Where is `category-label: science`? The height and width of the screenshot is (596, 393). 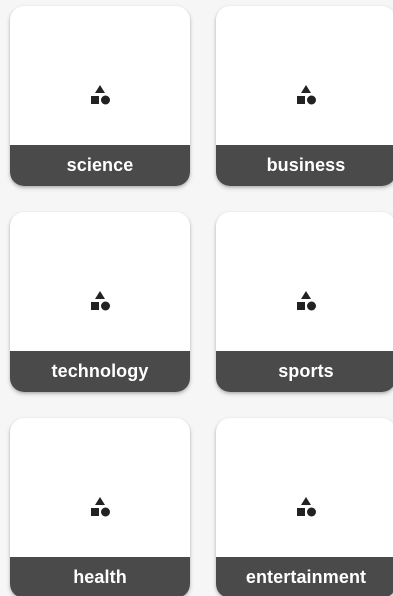 category-label: science is located at coordinates (100, 165).